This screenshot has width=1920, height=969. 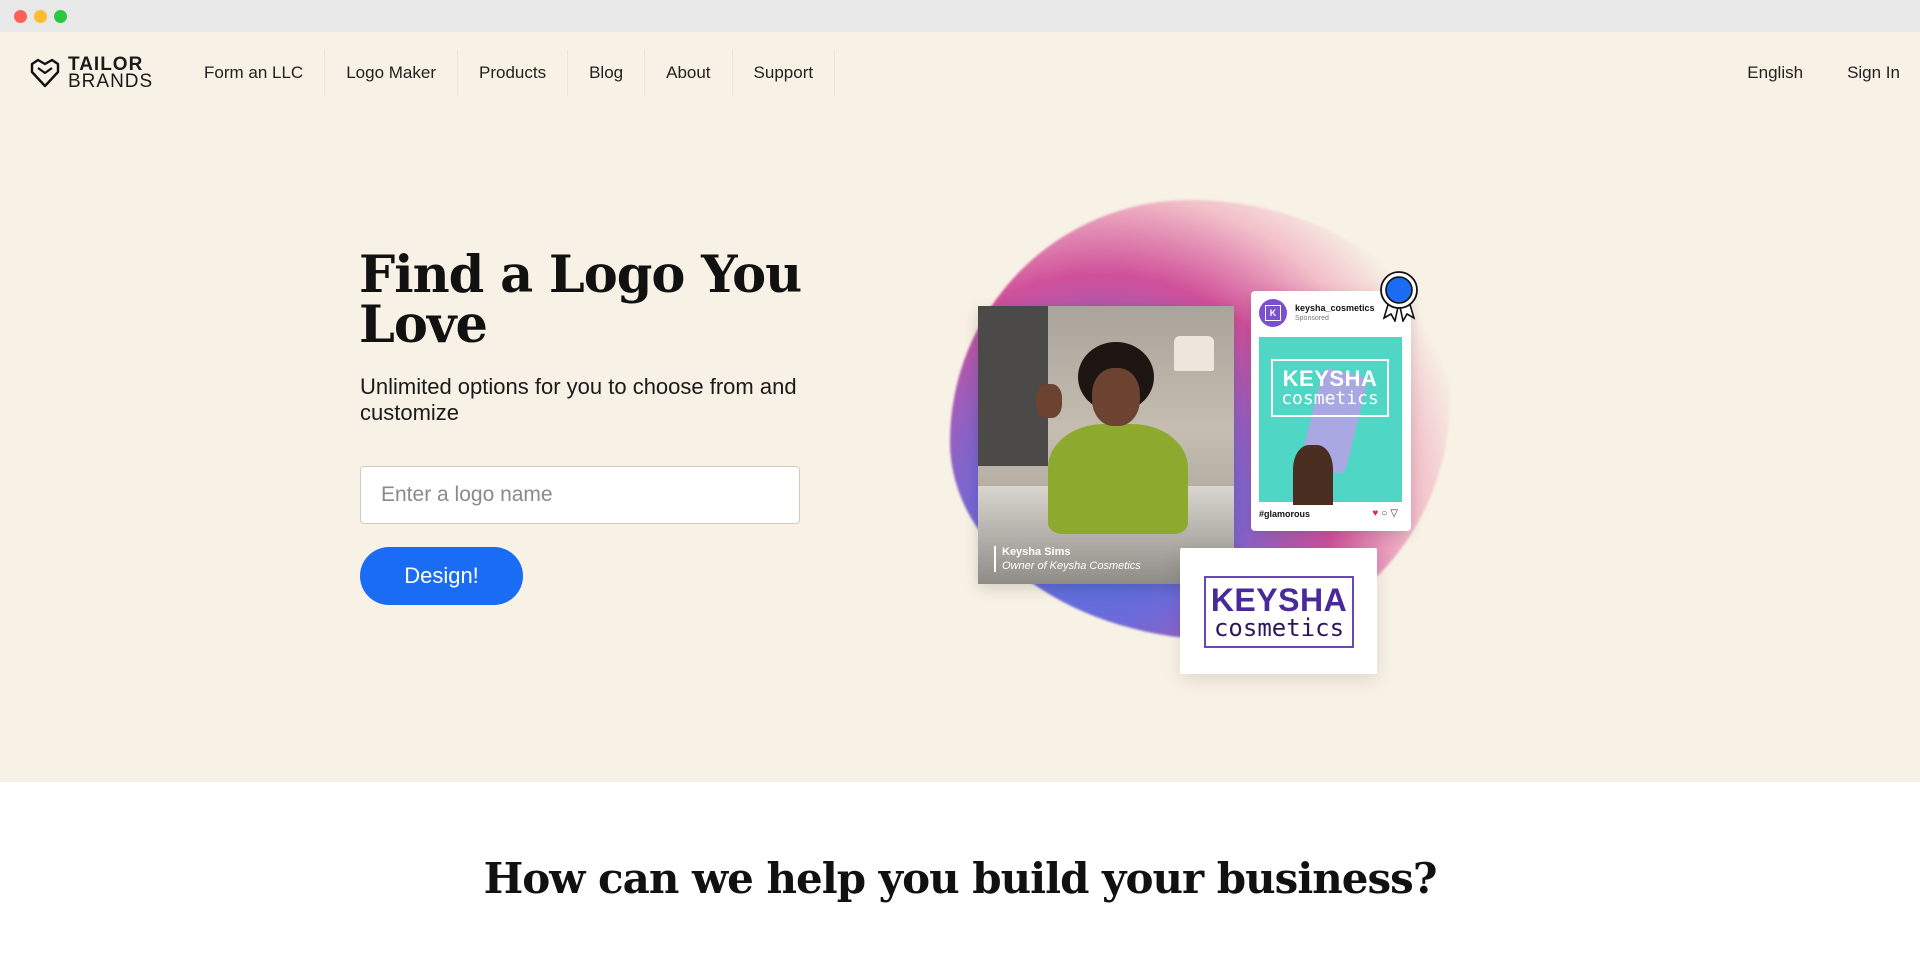 I want to click on nav-support: Support, so click(x=784, y=73).